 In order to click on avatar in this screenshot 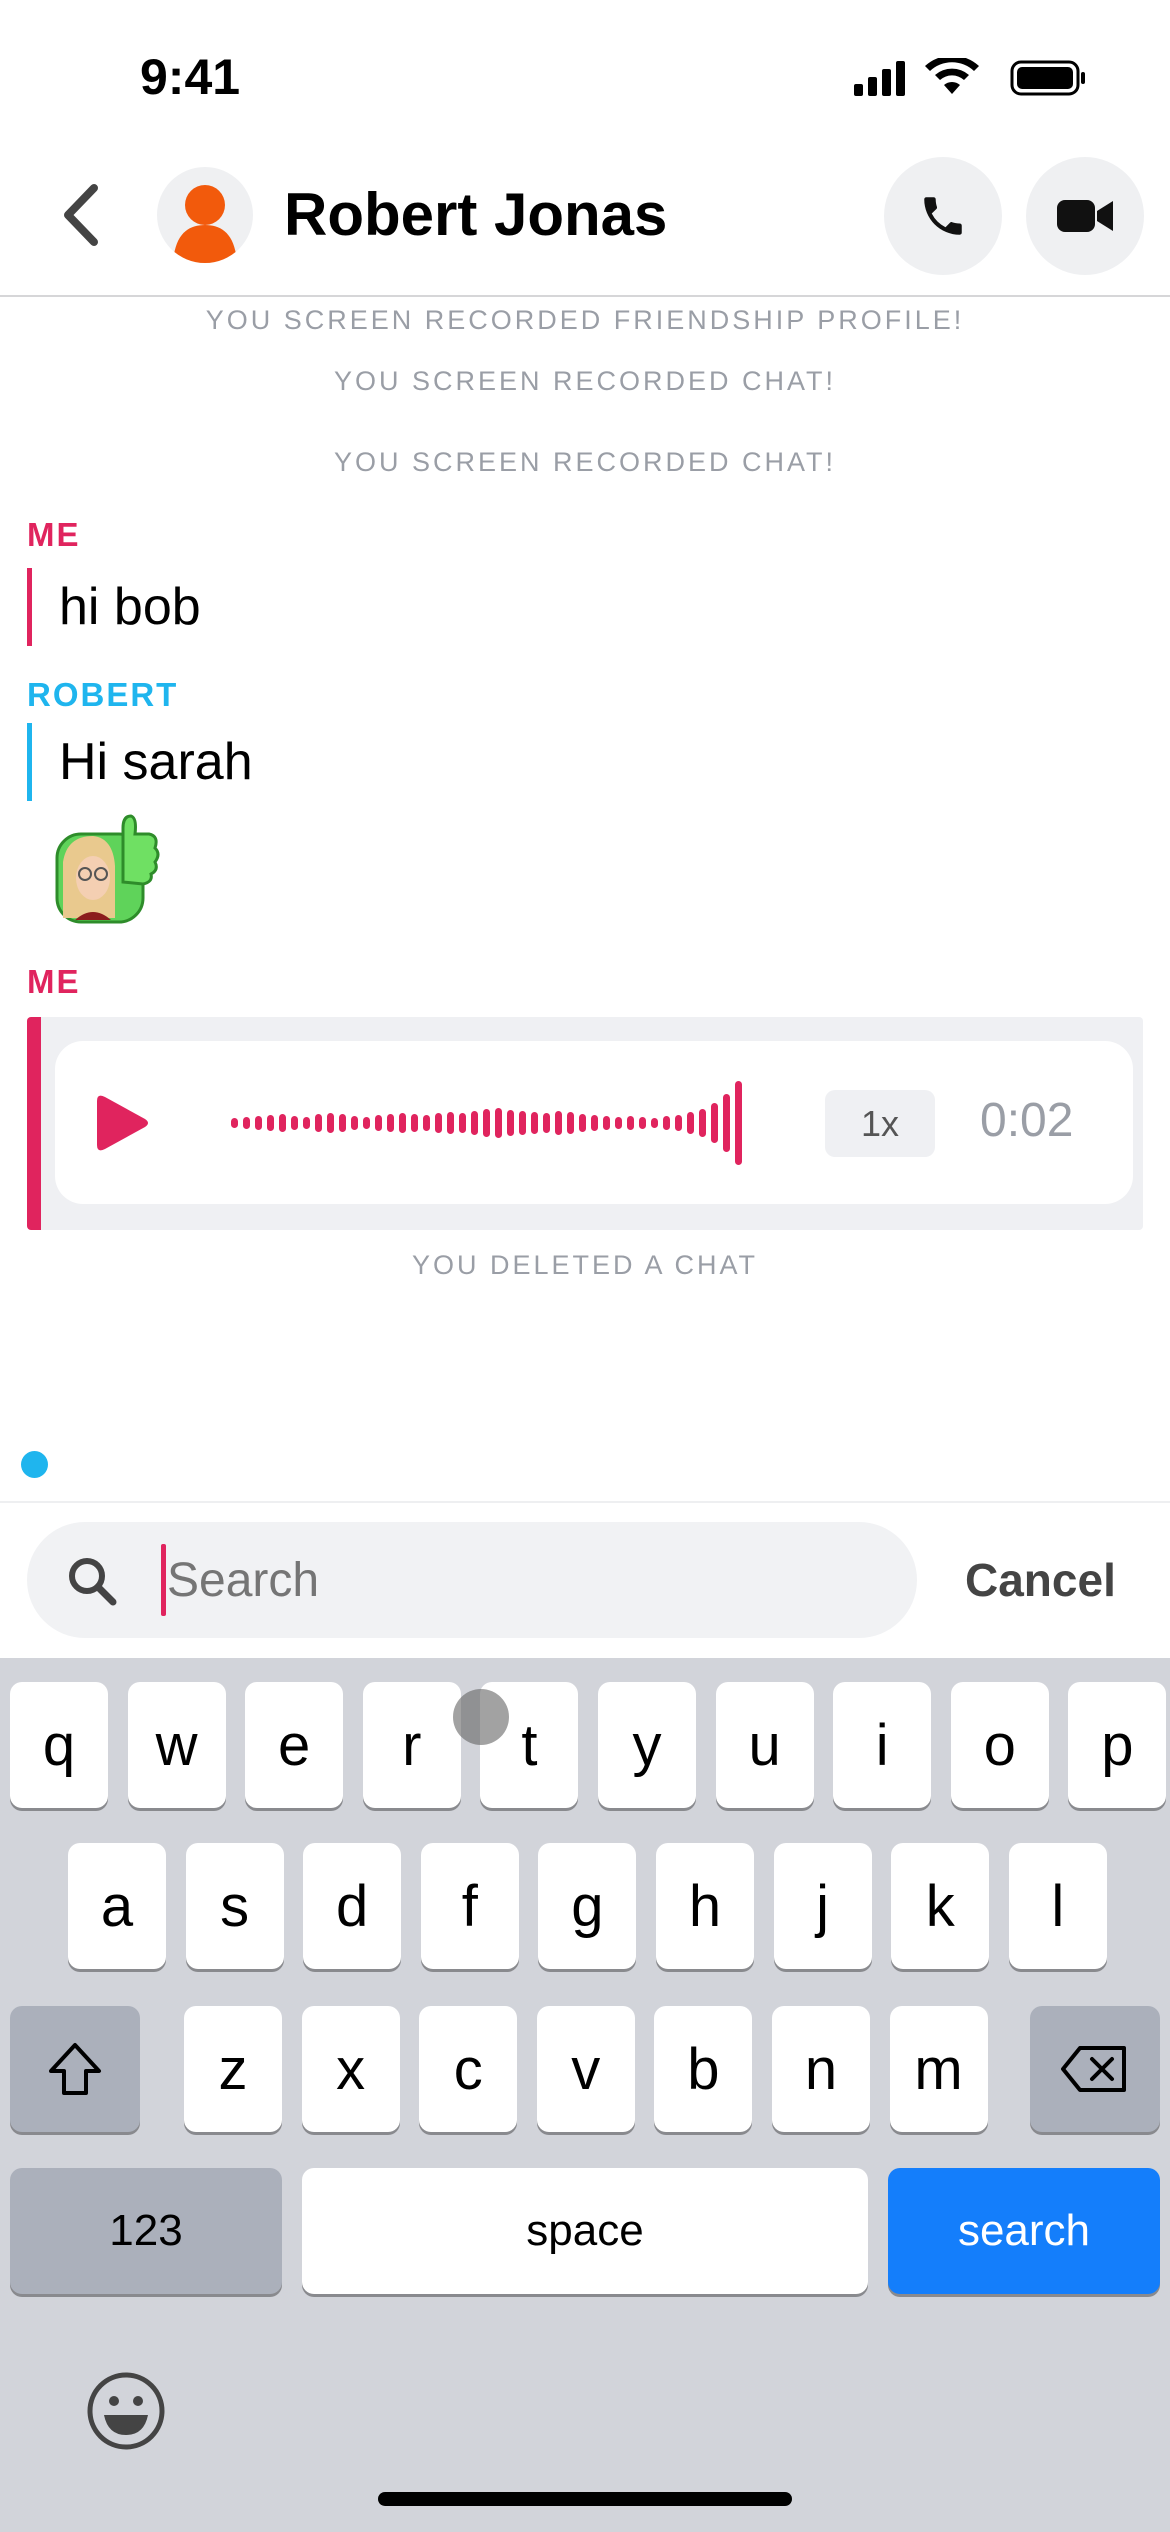, I will do `click(205, 215)`.